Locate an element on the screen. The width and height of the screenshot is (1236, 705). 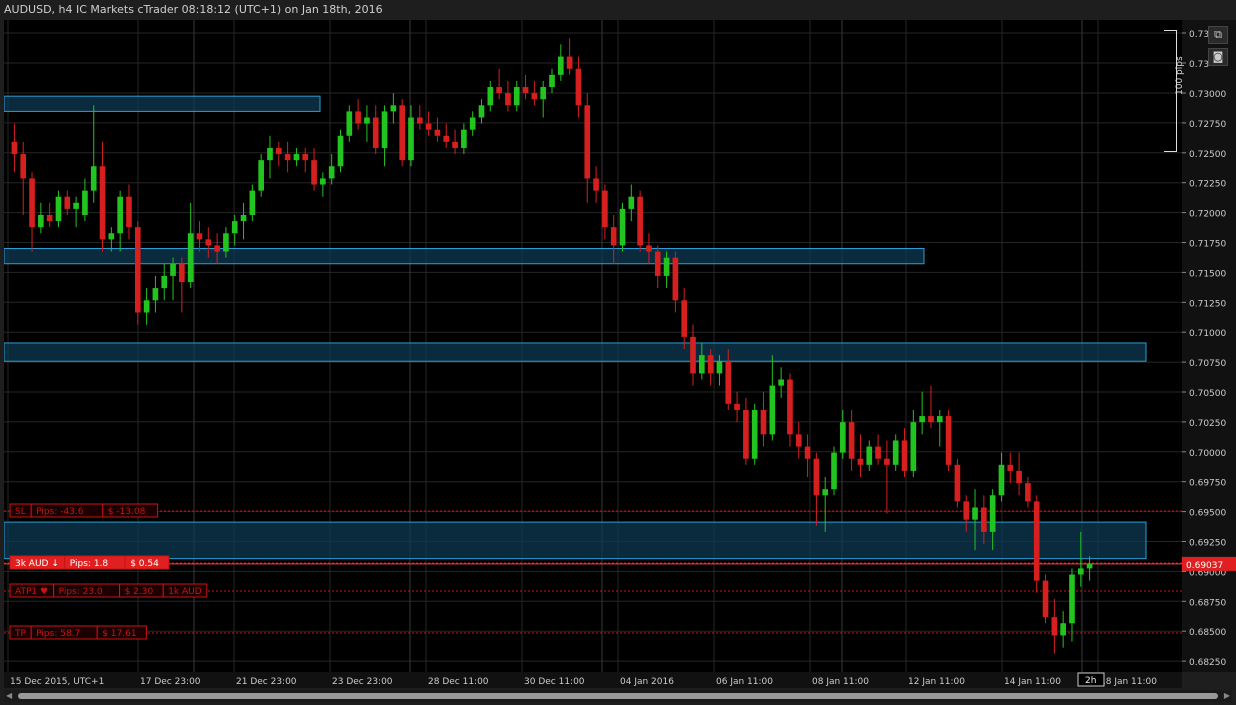
price-tick-label: 0.71000 is located at coordinates (1207, 334).